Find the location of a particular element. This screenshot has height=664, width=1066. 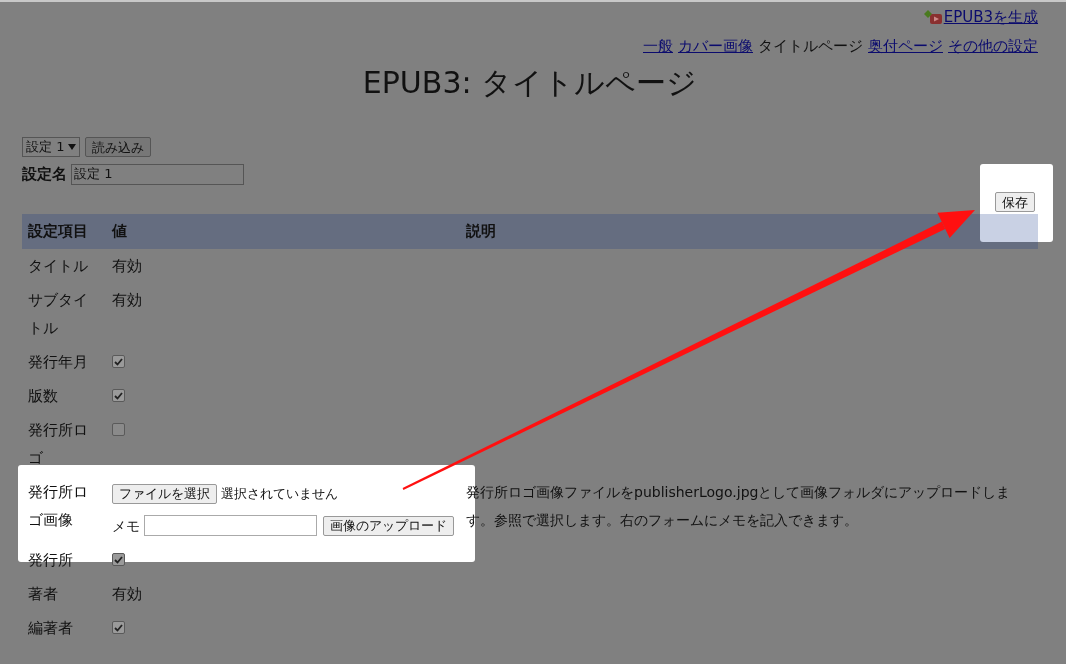

memo-label: メモ is located at coordinates (126, 526).